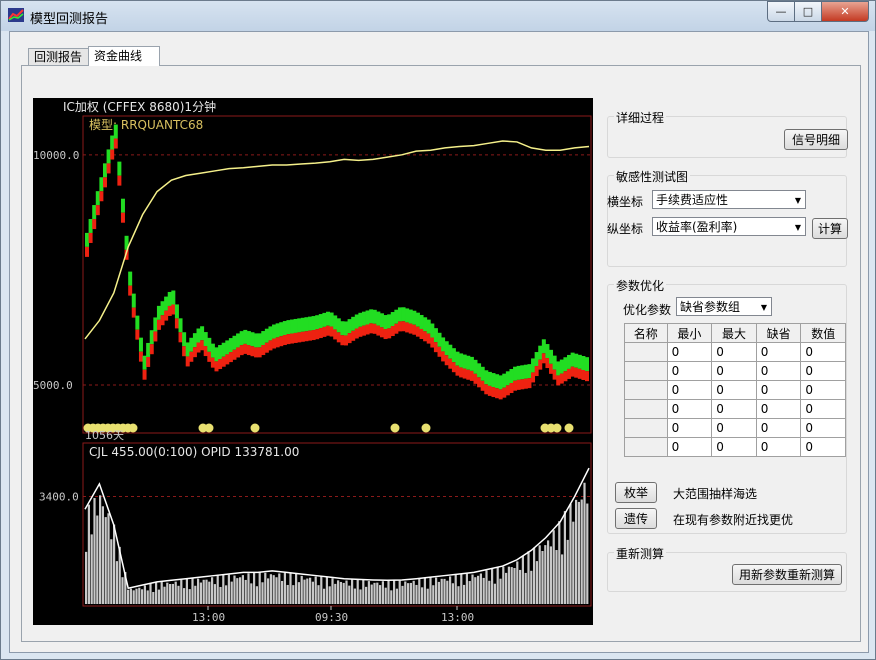 This screenshot has width=876, height=660. Describe the element at coordinates (808, 11) in the screenshot. I see `maximize-button: □` at that location.